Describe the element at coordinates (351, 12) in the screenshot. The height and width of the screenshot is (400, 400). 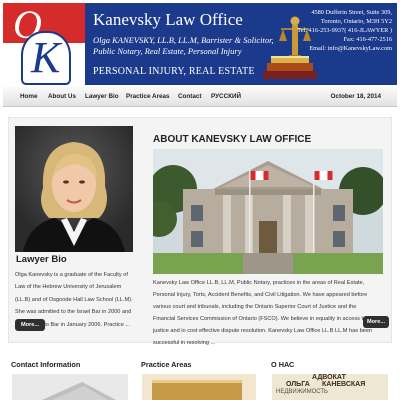
I see `contact-street: 4580 Dufferin Street, Suite 309,` at that location.